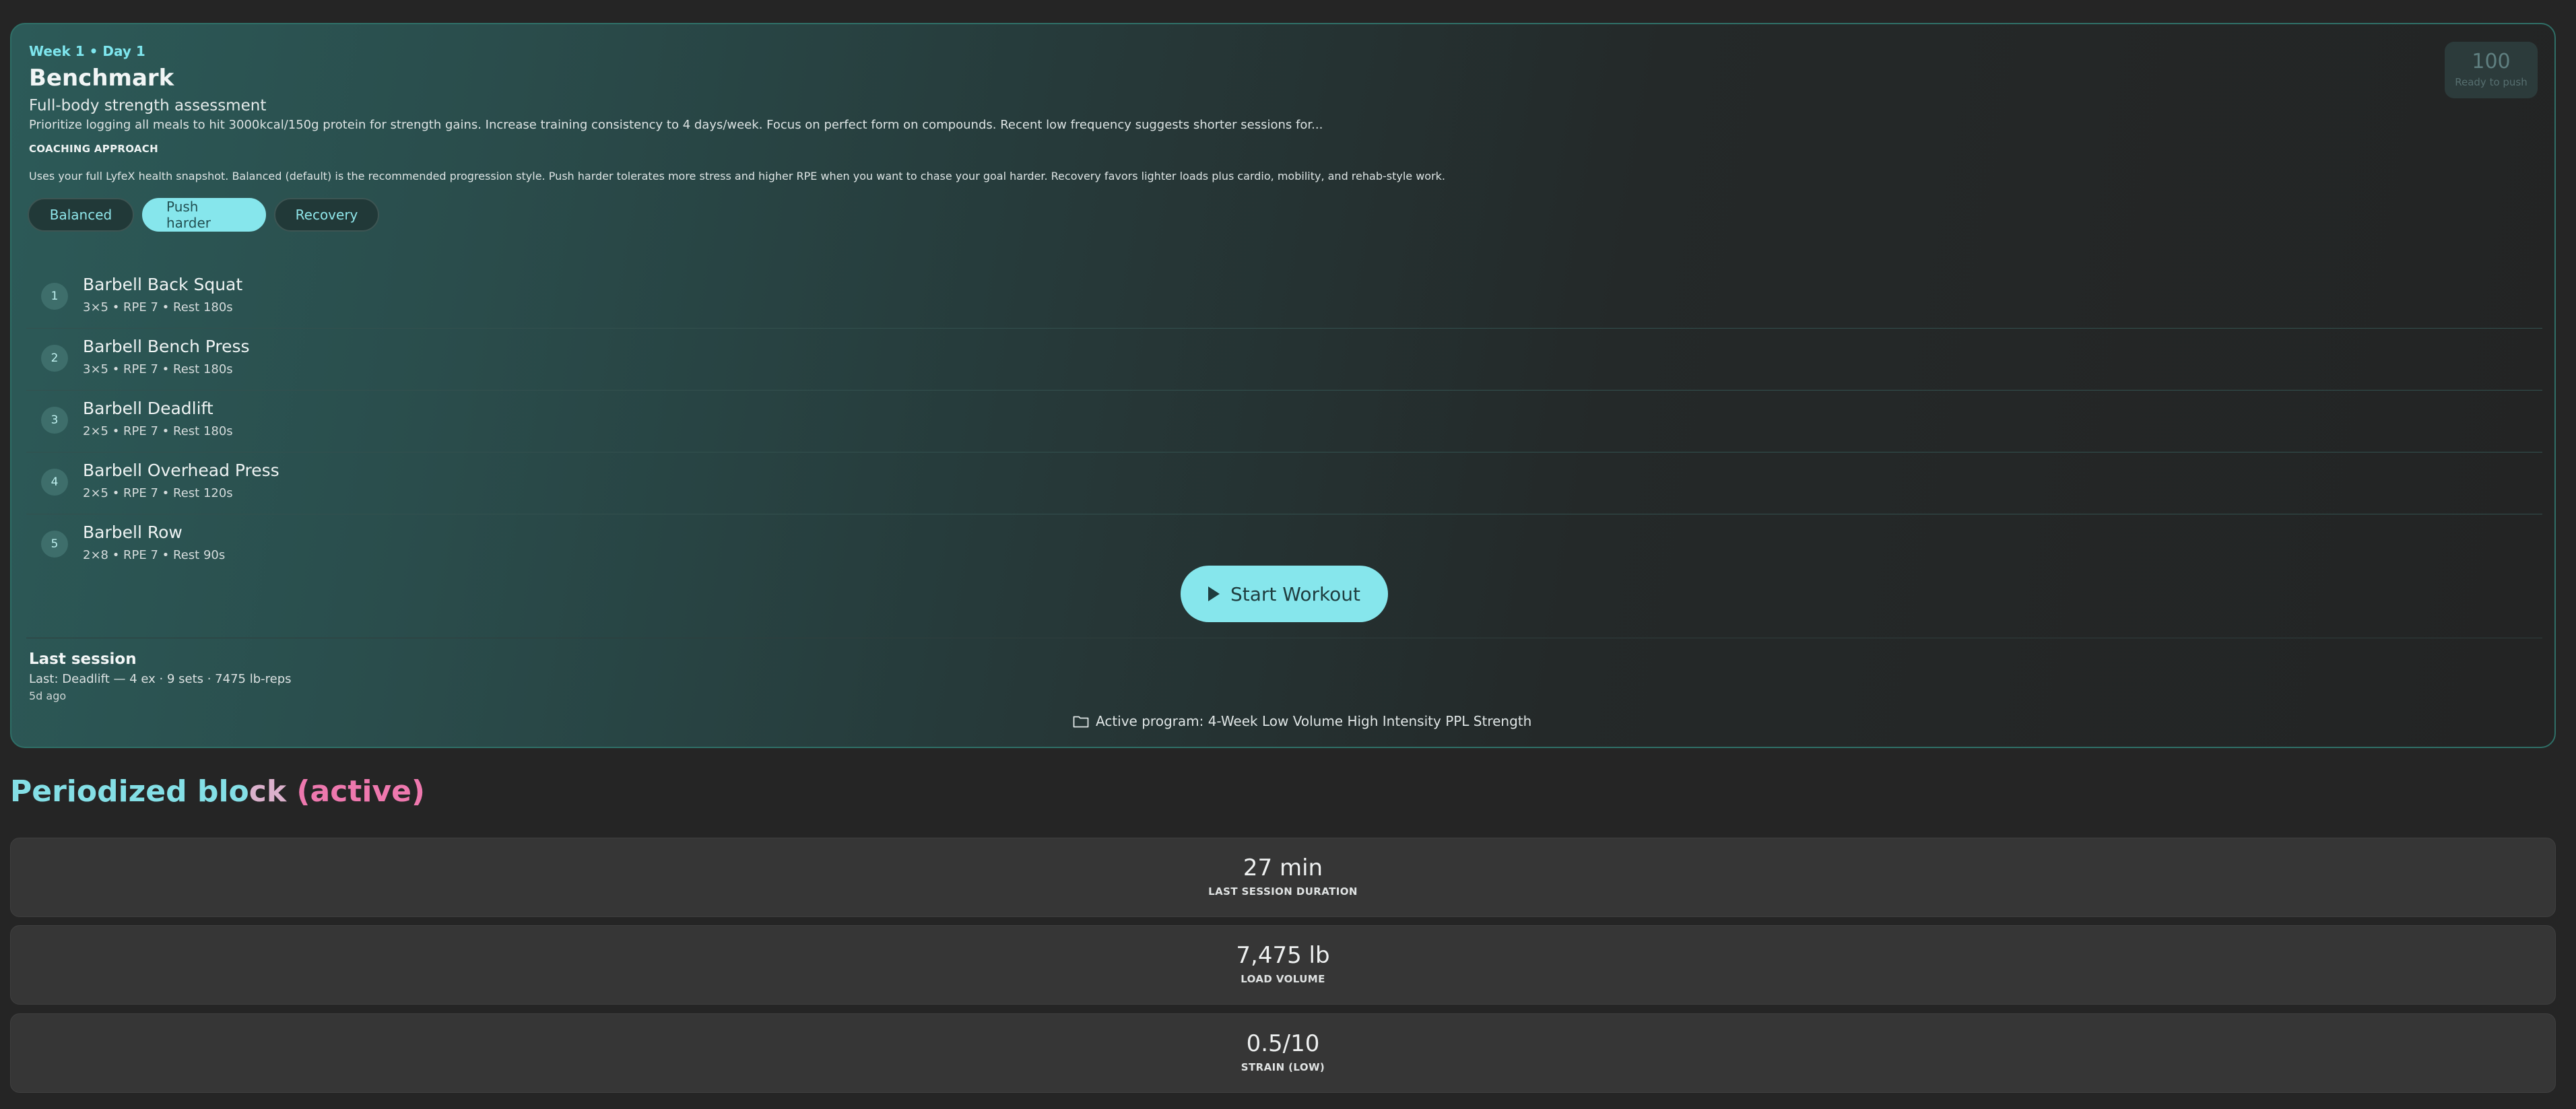 The height and width of the screenshot is (1109, 2576). Describe the element at coordinates (54, 296) in the screenshot. I see `exercise-number-badge: 1` at that location.